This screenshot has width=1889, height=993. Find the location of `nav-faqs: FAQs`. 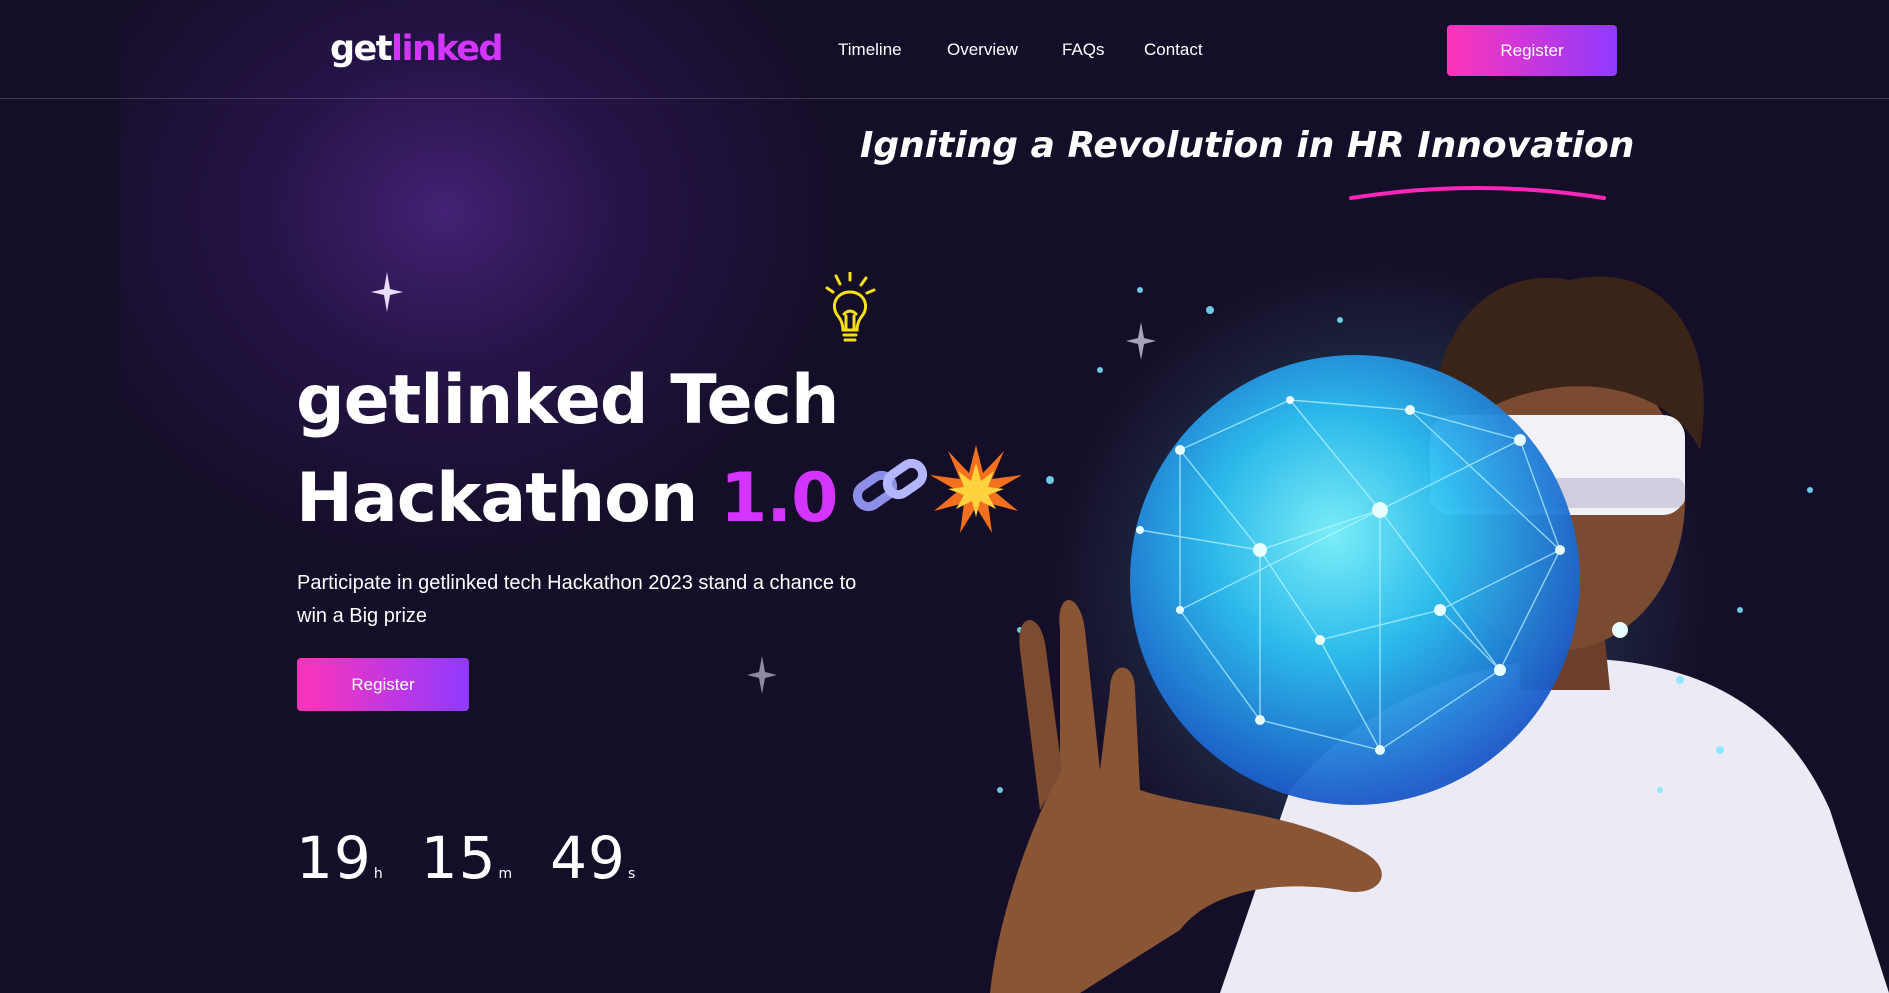

nav-faqs: FAQs is located at coordinates (1083, 50).